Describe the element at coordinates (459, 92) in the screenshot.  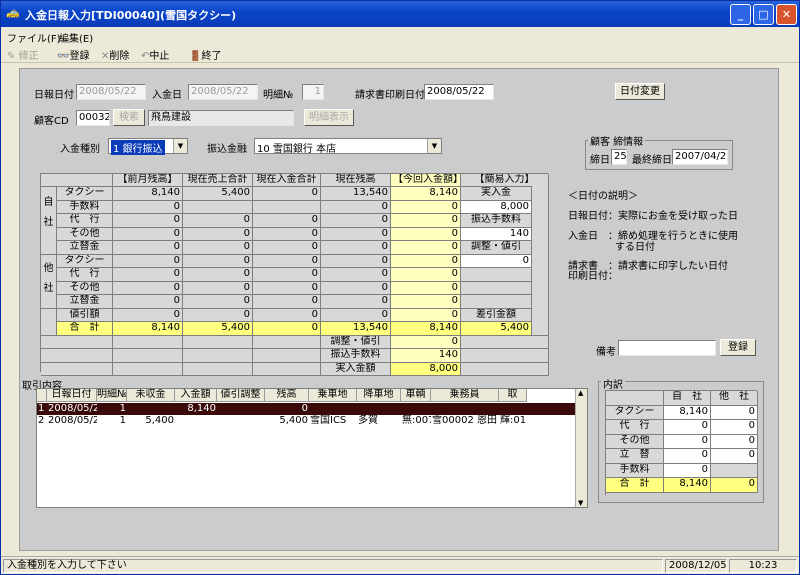
I see `invoice-date-field: 2008/05/22` at that location.